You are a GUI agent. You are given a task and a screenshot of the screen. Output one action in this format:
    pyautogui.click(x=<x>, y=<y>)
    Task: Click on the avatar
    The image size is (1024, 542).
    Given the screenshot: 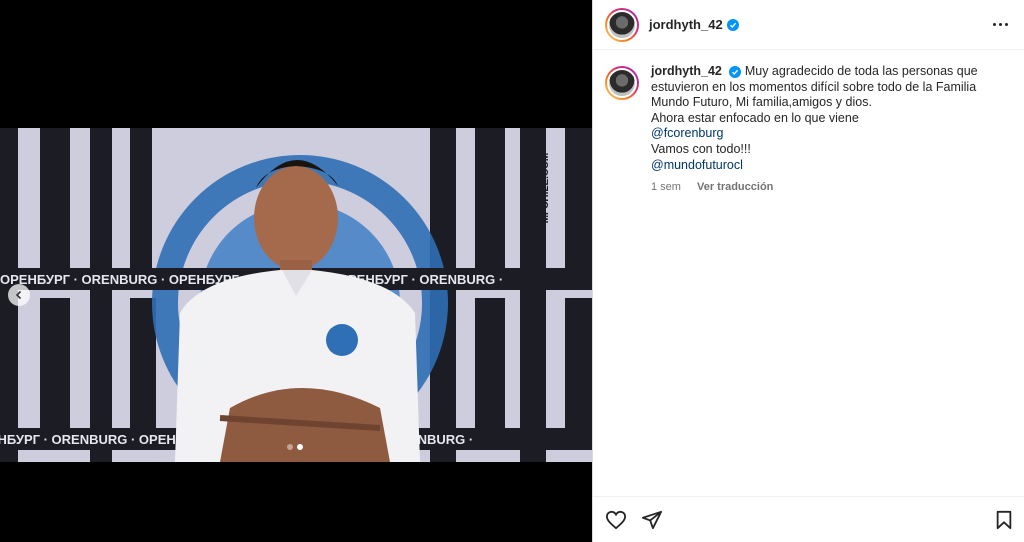 What is the action you would take?
    pyautogui.click(x=622, y=24)
    